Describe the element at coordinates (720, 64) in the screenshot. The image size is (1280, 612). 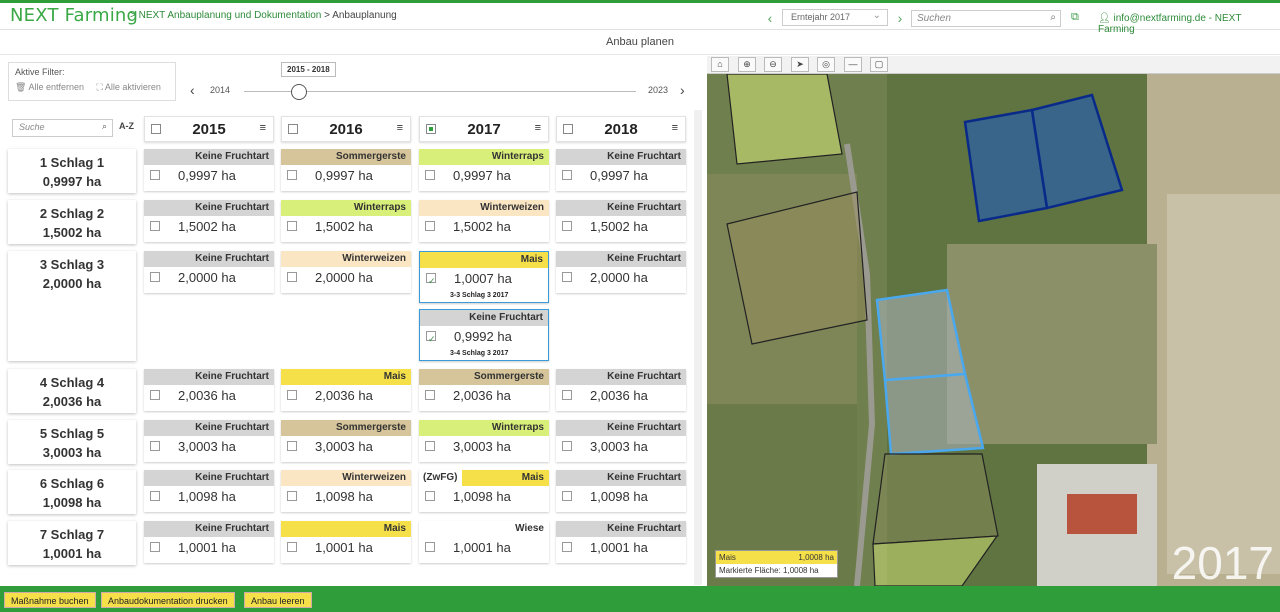
I see `home-icon: ⌂` at that location.